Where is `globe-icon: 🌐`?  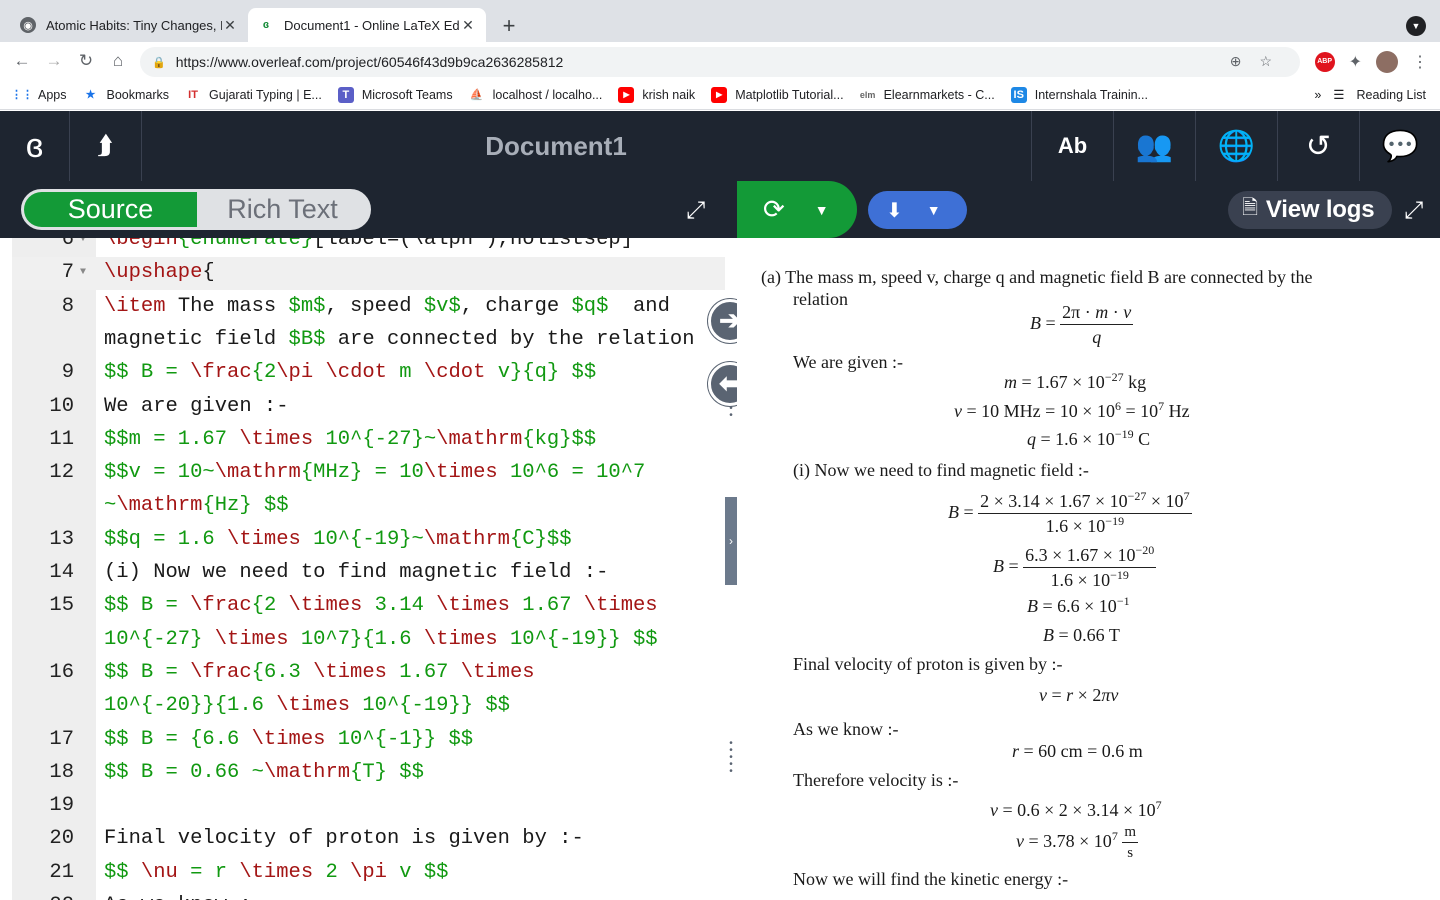
globe-icon: 🌐 is located at coordinates (1236, 146).